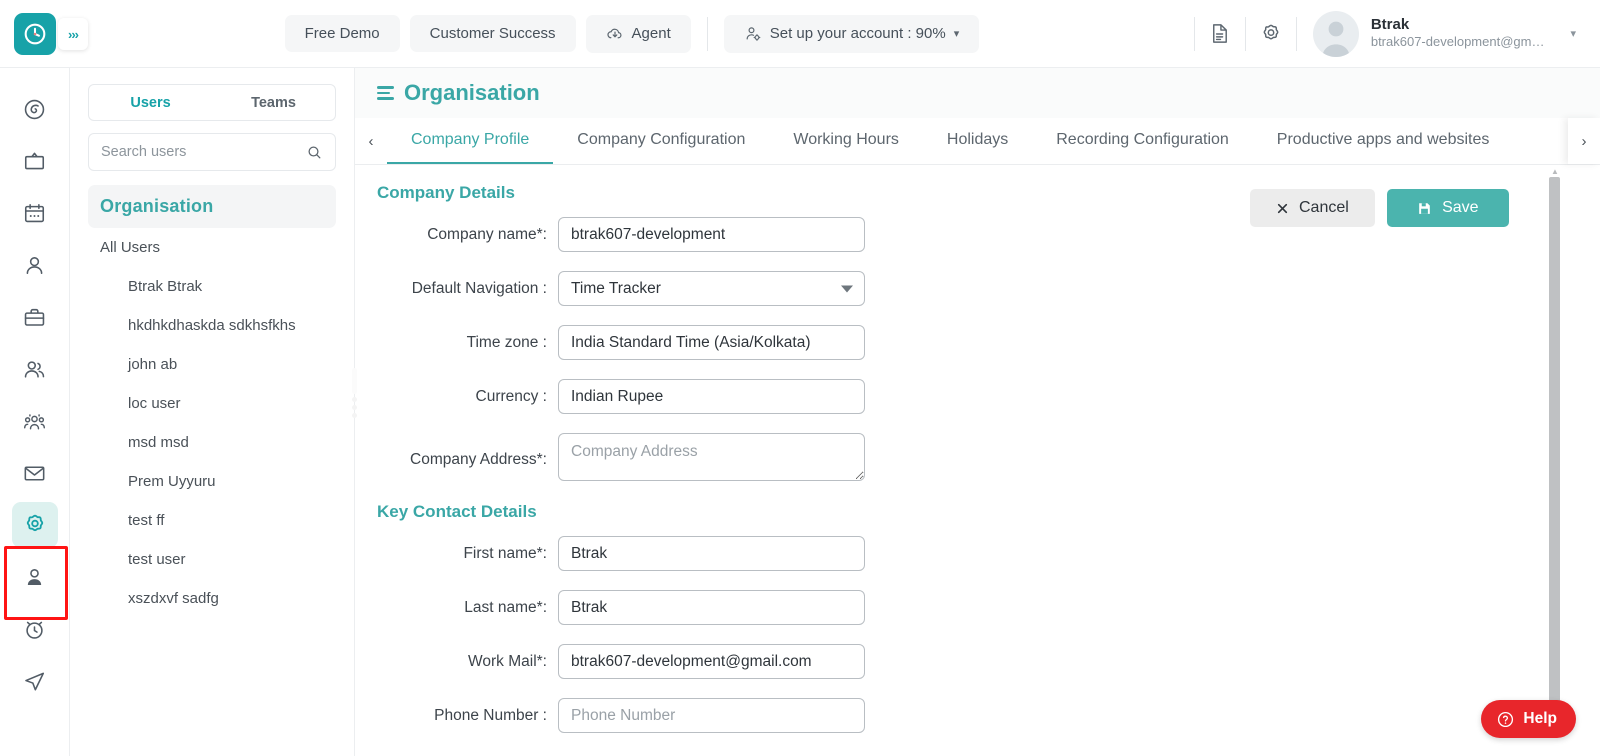  What do you see at coordinates (35, 265) in the screenshot?
I see `user-icon` at bounding box center [35, 265].